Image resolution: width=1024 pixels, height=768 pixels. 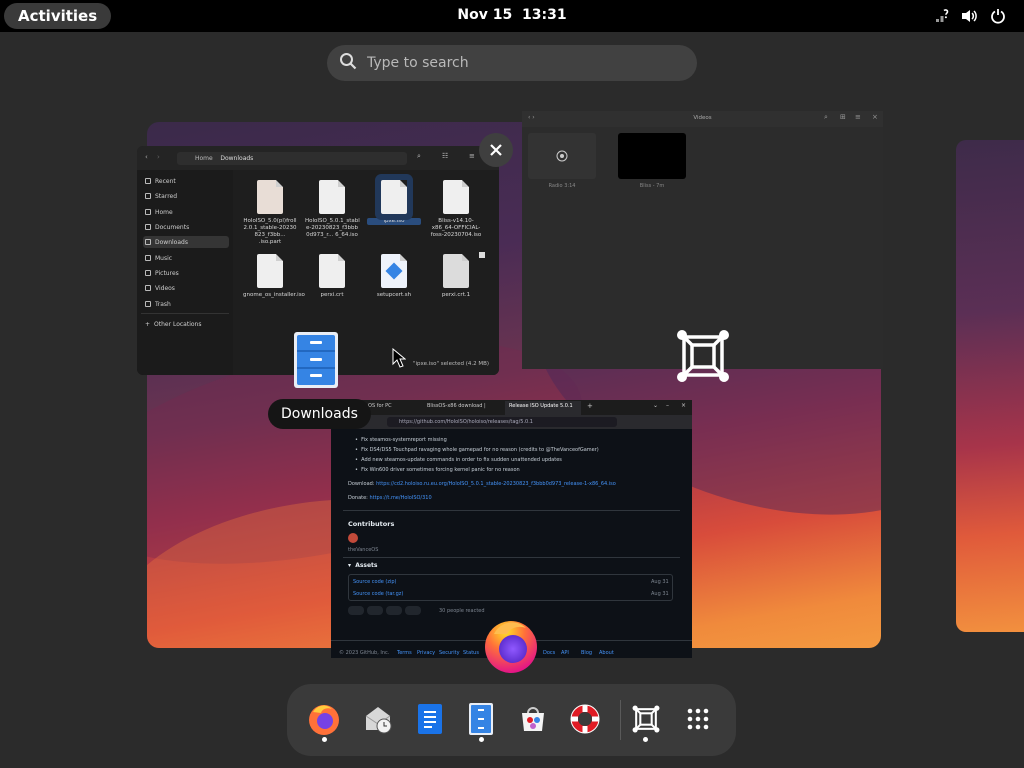 I want to click on power-icon, so click(x=998, y=16).